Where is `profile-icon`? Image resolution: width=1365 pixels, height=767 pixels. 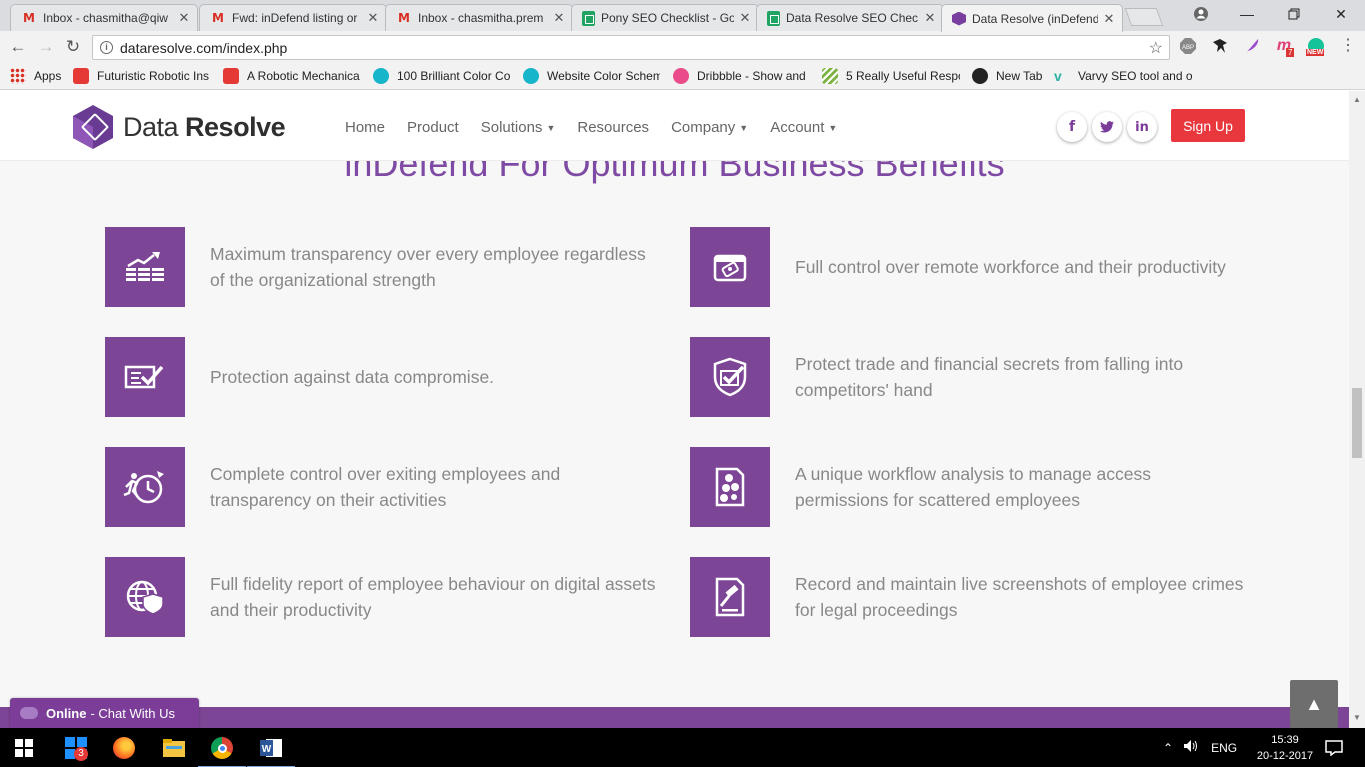 profile-icon is located at coordinates (1201, 14).